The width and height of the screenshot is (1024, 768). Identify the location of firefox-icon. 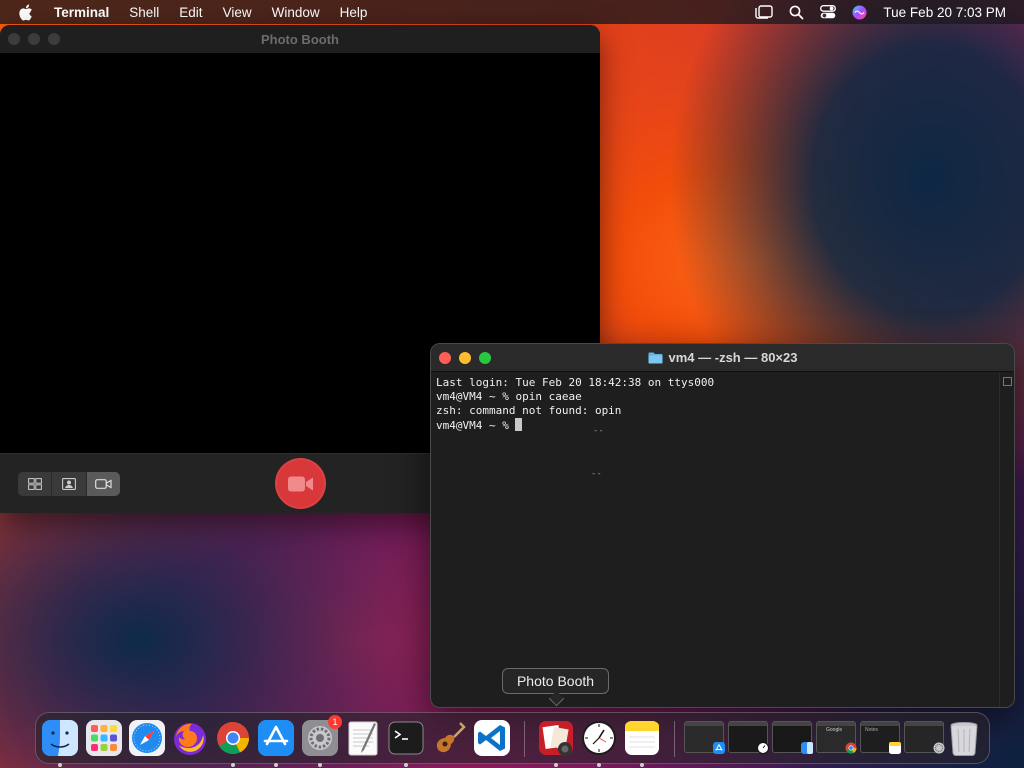
(190, 739).